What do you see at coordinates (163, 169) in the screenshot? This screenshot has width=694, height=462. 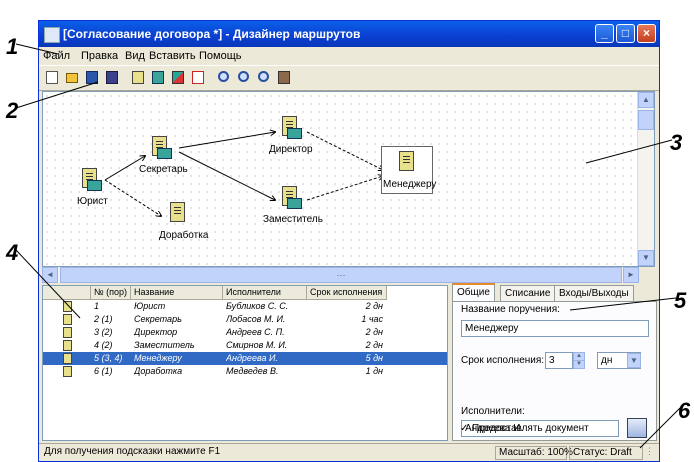 I see `node-label: Секретарь` at bounding box center [163, 169].